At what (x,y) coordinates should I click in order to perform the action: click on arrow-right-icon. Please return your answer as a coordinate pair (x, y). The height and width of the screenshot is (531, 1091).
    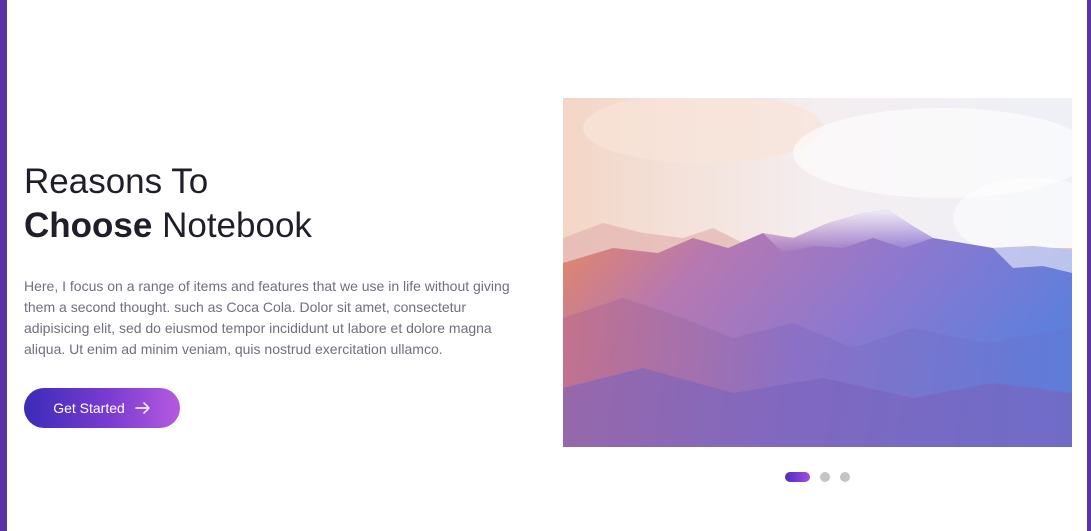
    Looking at the image, I should click on (142, 408).